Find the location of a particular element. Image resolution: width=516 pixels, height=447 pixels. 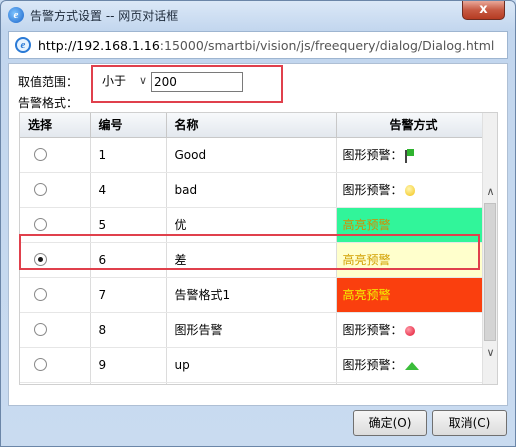

header-alert: 告警方式 is located at coordinates (410, 125).